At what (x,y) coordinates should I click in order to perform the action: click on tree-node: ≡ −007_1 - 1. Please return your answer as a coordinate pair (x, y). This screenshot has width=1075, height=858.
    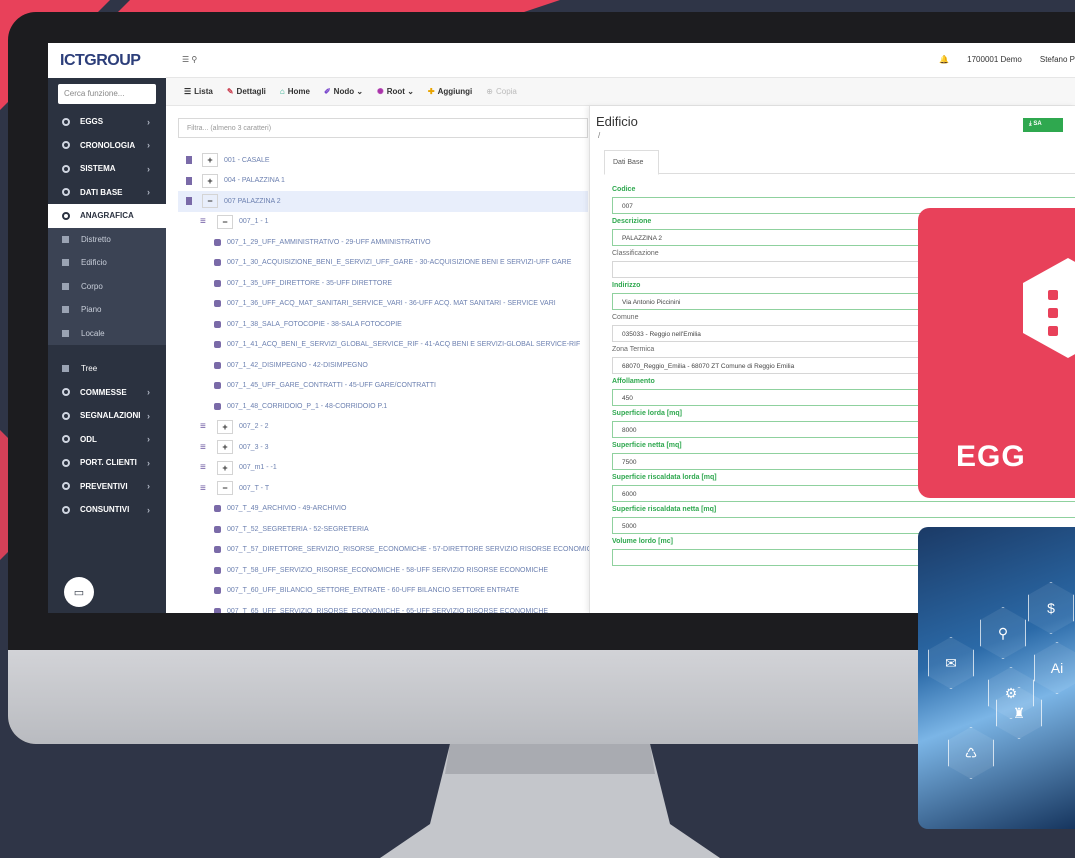
    Looking at the image, I should click on (383, 222).